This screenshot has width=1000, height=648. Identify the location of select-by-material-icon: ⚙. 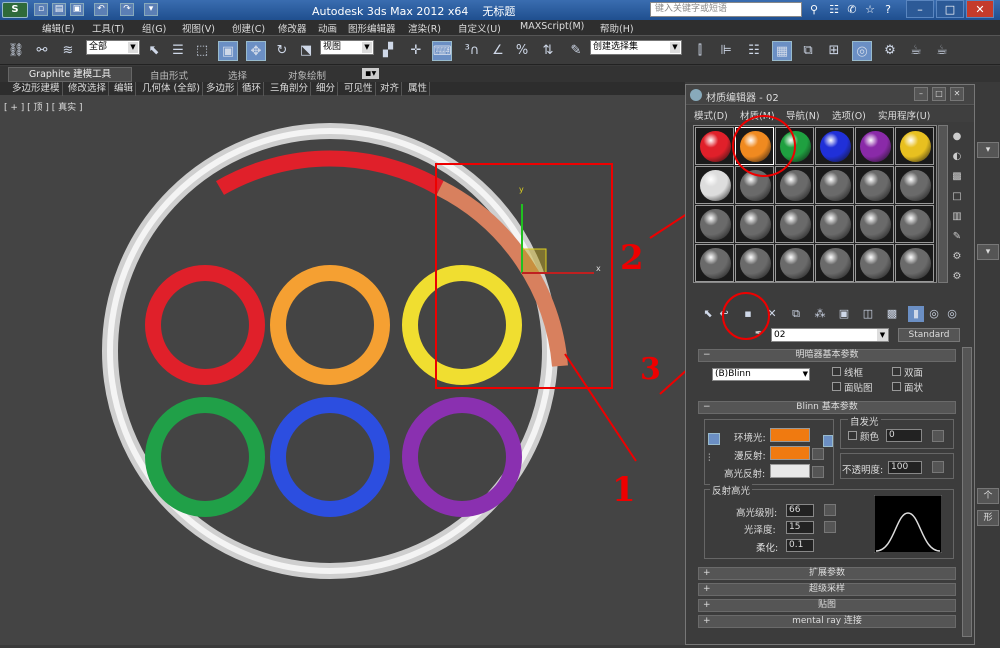
(957, 277).